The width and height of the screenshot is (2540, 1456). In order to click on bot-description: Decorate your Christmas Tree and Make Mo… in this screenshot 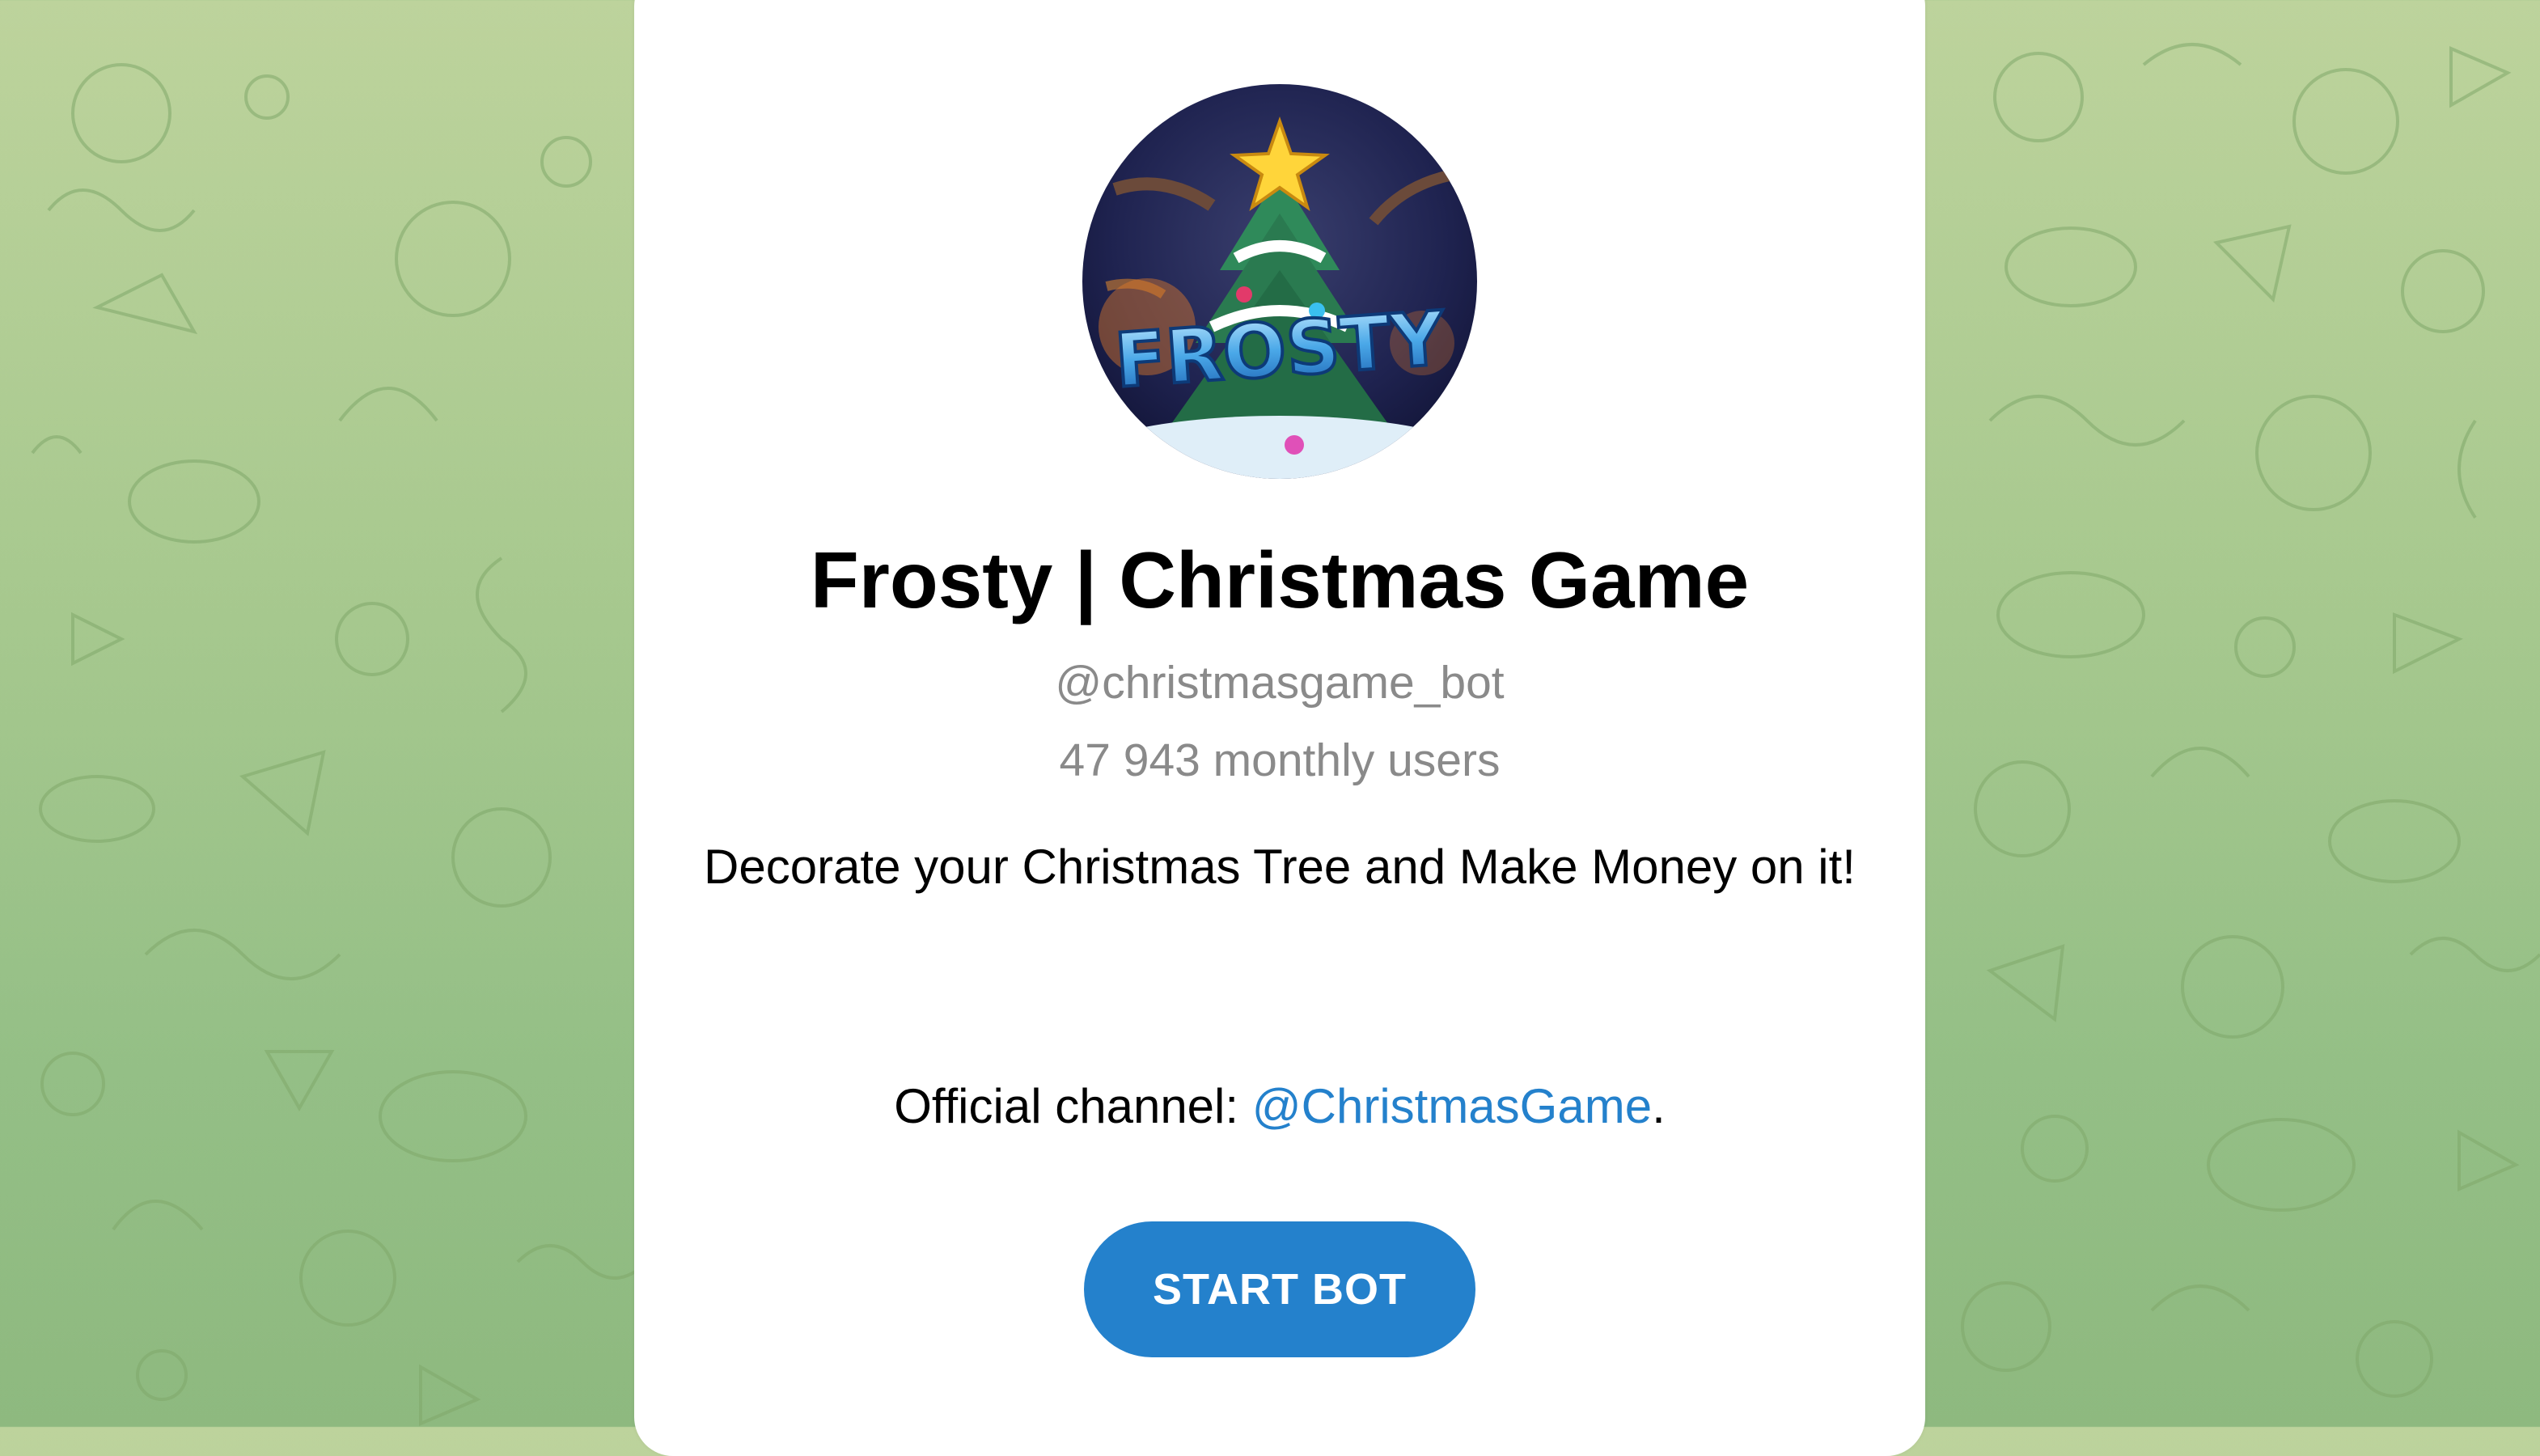, I will do `click(1280, 867)`.